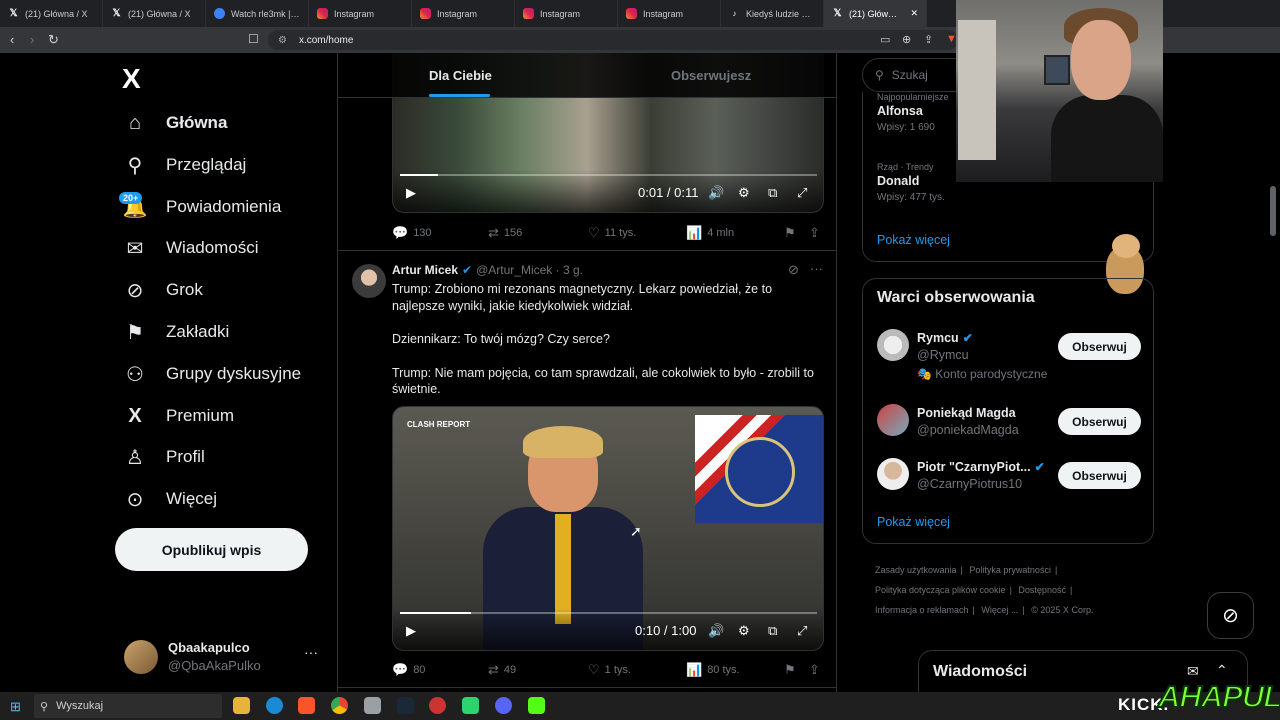 This screenshot has height=720, width=1280. What do you see at coordinates (928, 39) in the screenshot?
I see `share-icon: ⇪` at bounding box center [928, 39].